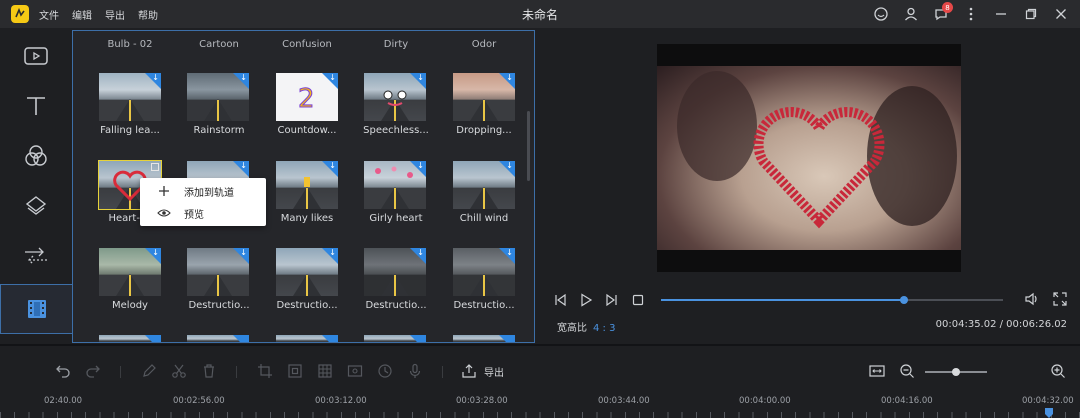 This screenshot has width=1080, height=418. Describe the element at coordinates (385, 371) in the screenshot. I see `duration-button` at that location.